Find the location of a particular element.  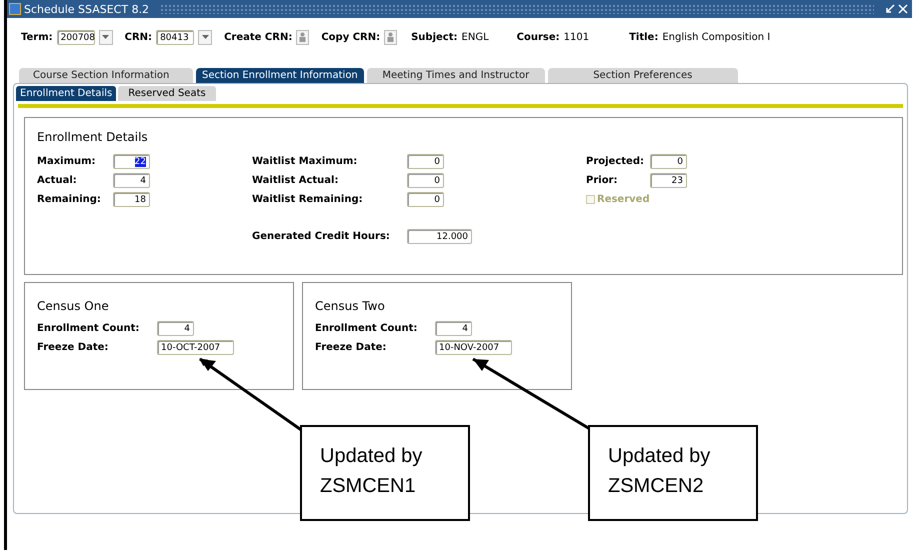

field-label: Actual: is located at coordinates (57, 180).